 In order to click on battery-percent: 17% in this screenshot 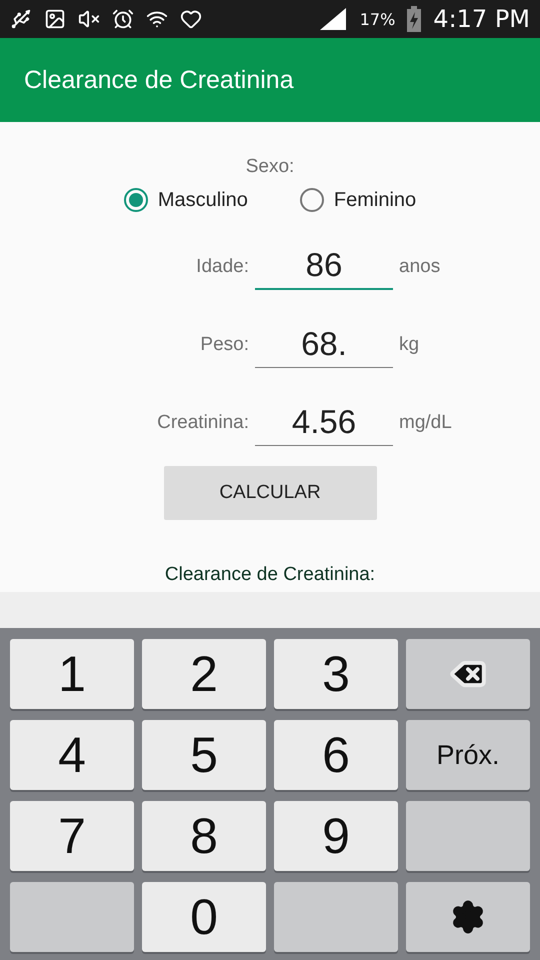, I will do `click(378, 19)`.